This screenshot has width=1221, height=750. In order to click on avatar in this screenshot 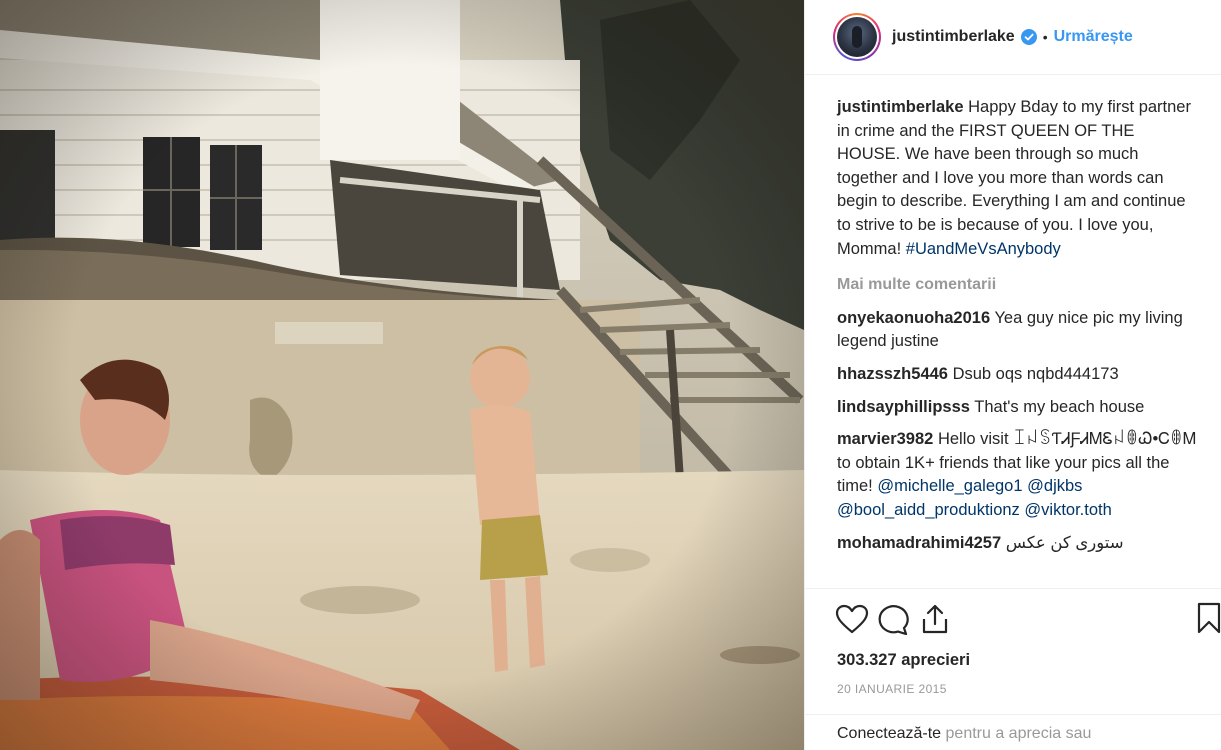, I will do `click(857, 37)`.